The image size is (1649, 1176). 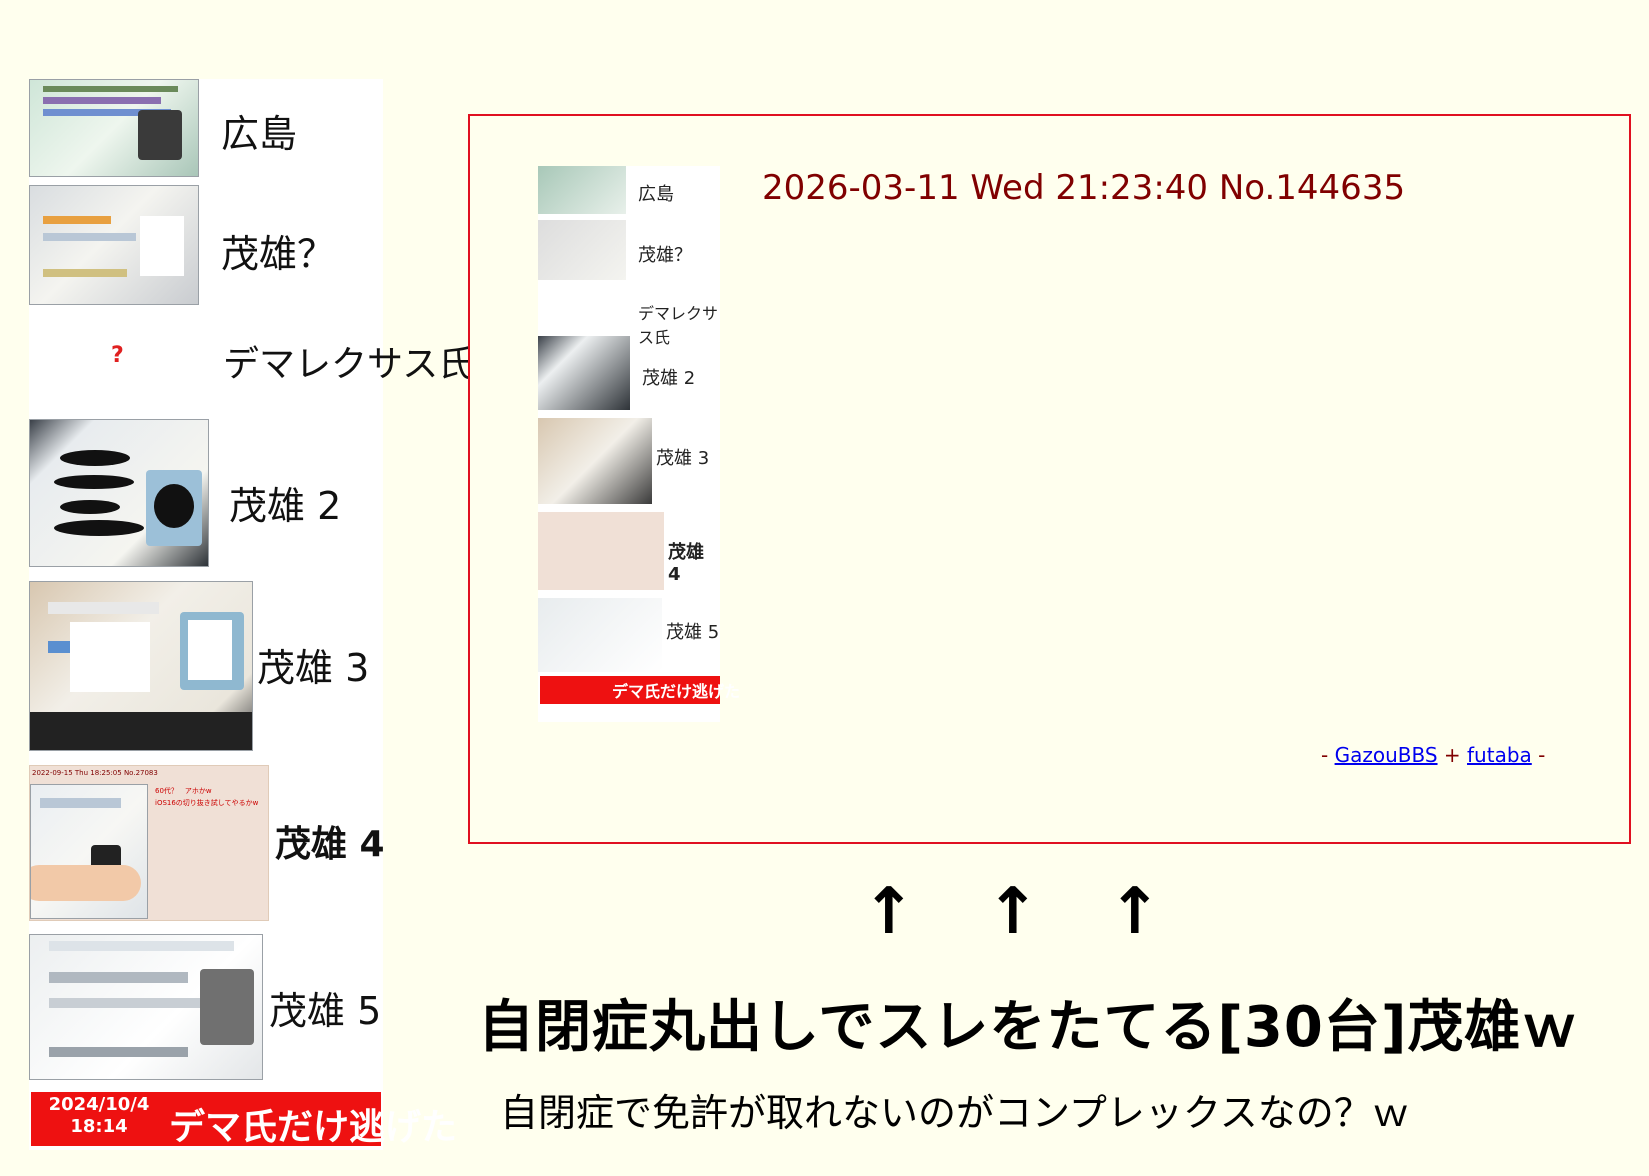 I want to click on collage-row-demalexus: ? デマレクサス氏, so click(x=251, y=359).